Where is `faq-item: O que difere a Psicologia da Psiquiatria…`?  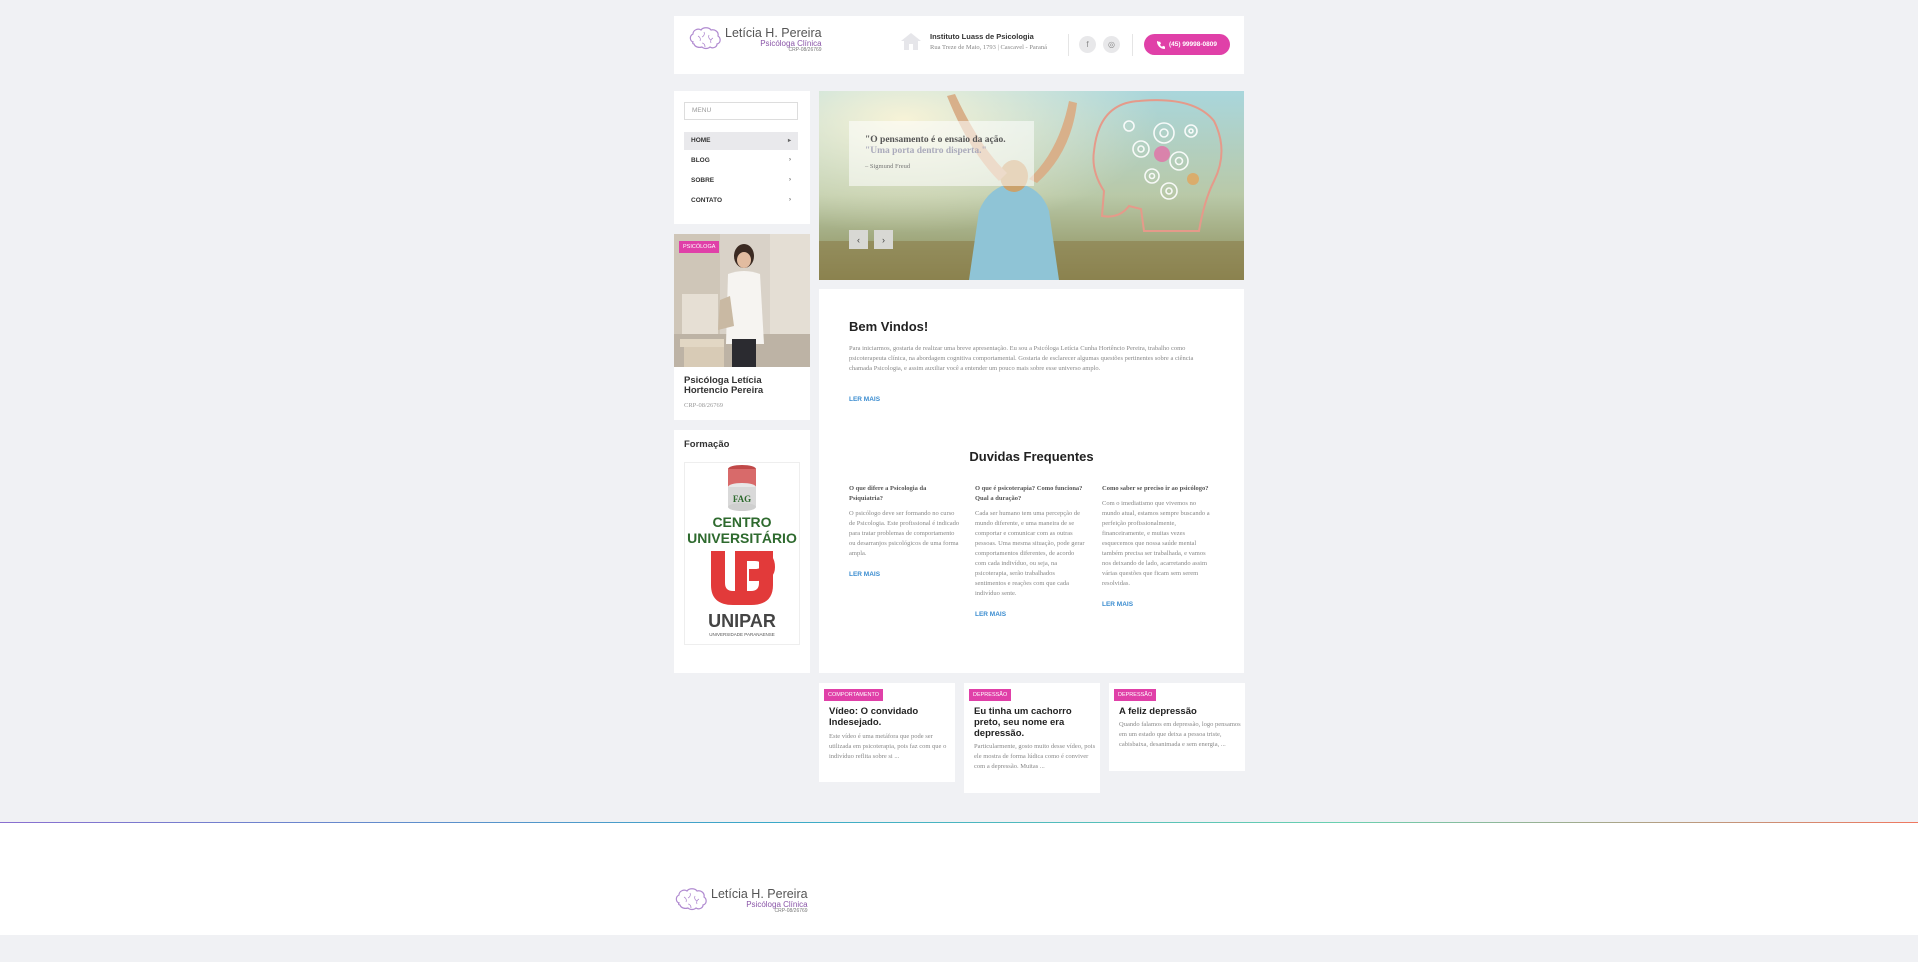
faq-item: O que difere a Psicologia da Psiquiatria… is located at coordinates (905, 531).